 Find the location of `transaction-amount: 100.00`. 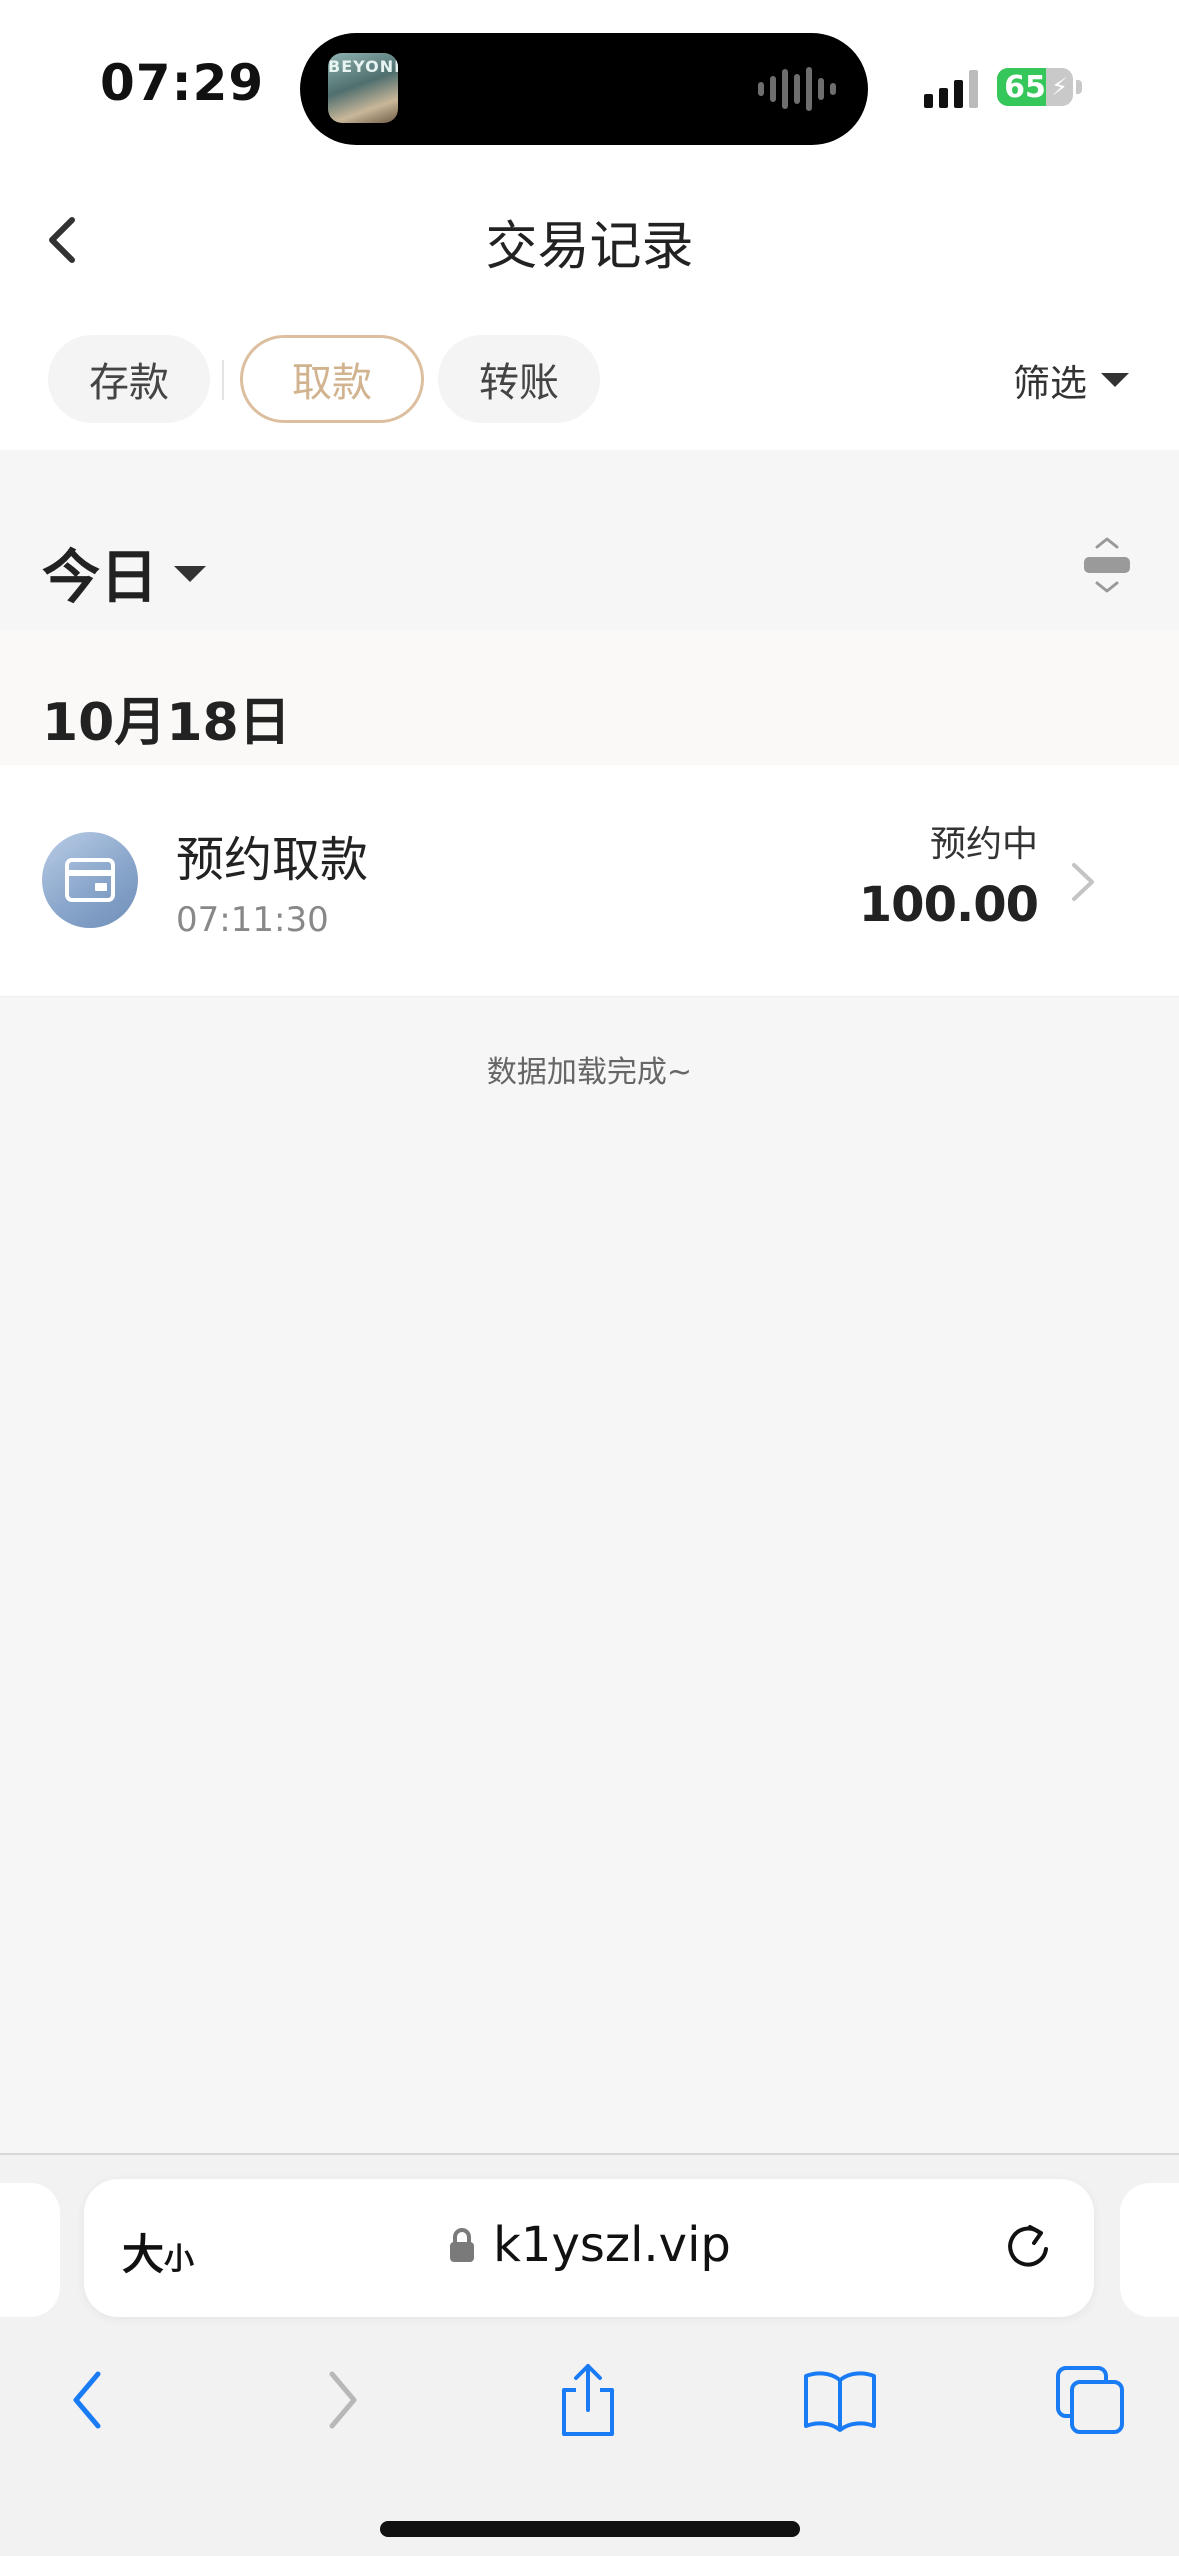

transaction-amount: 100.00 is located at coordinates (948, 905).